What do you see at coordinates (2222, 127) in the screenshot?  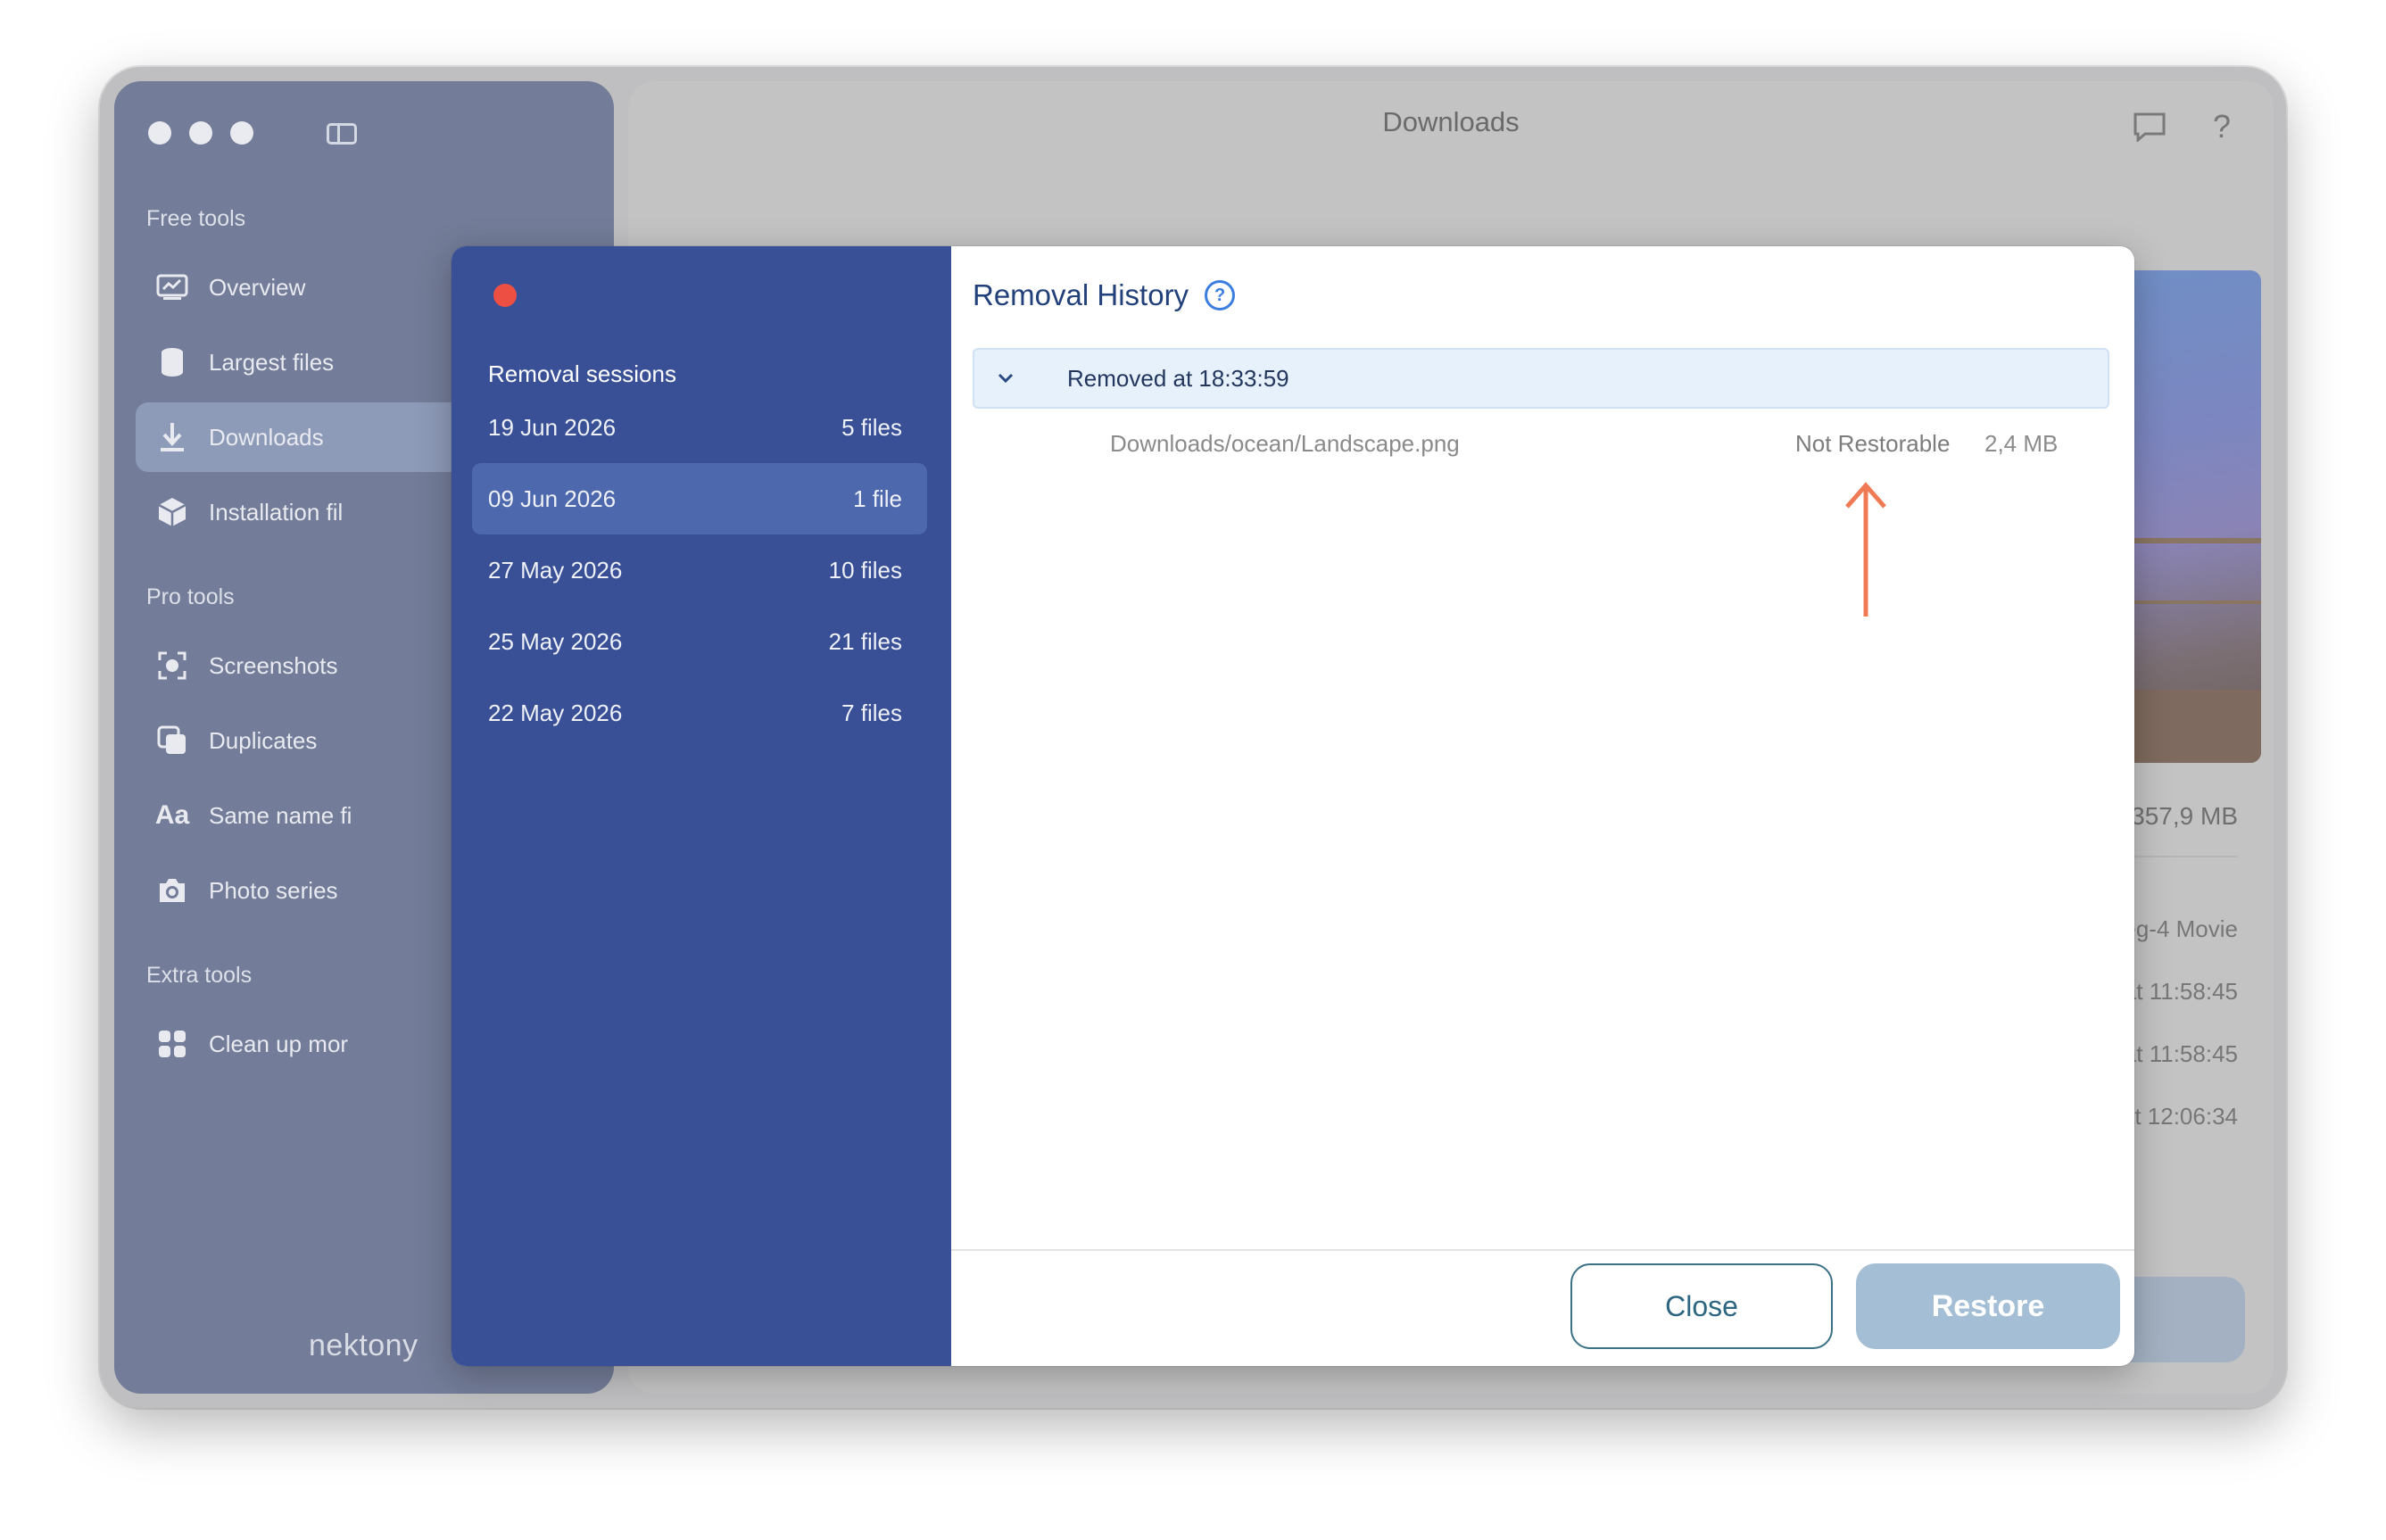 I see `help-icon: ?` at bounding box center [2222, 127].